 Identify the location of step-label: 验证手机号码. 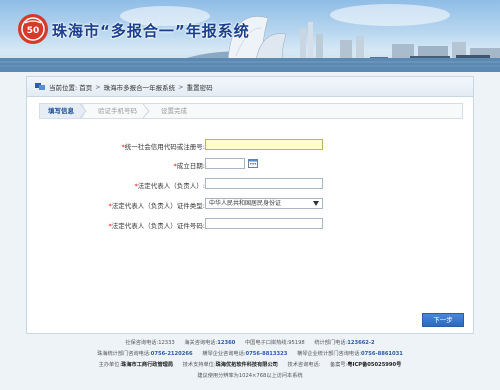
(117, 111).